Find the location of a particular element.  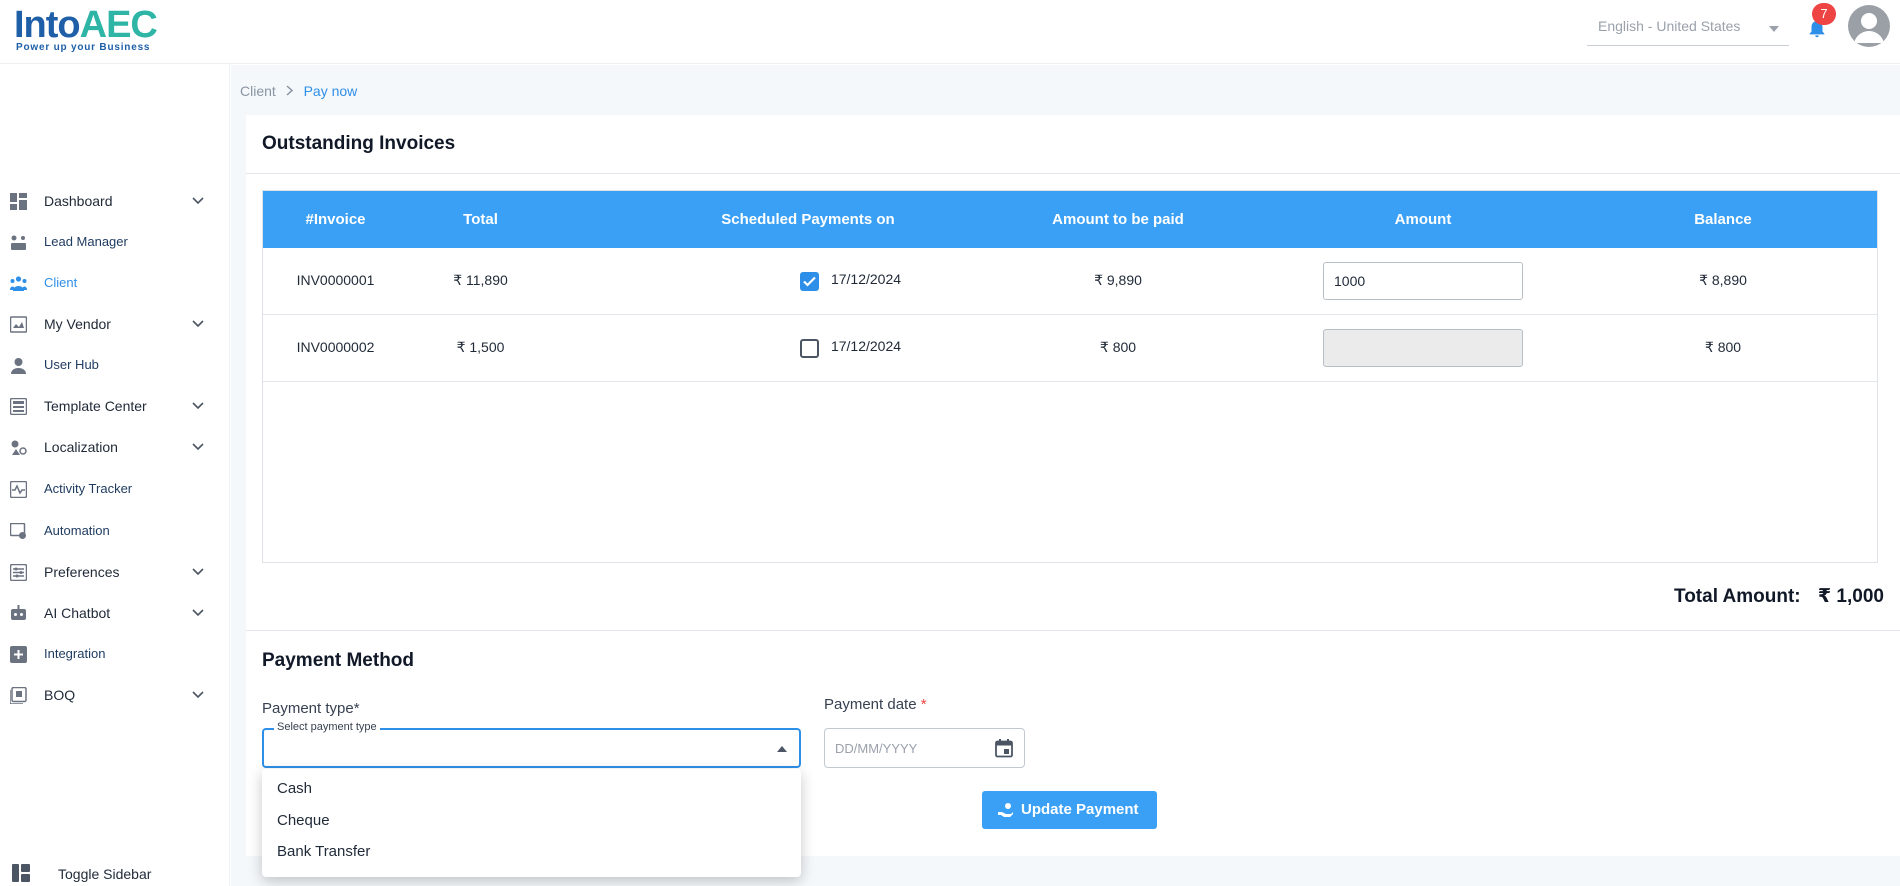

language-select: English - United States is located at coordinates (1688, 29).